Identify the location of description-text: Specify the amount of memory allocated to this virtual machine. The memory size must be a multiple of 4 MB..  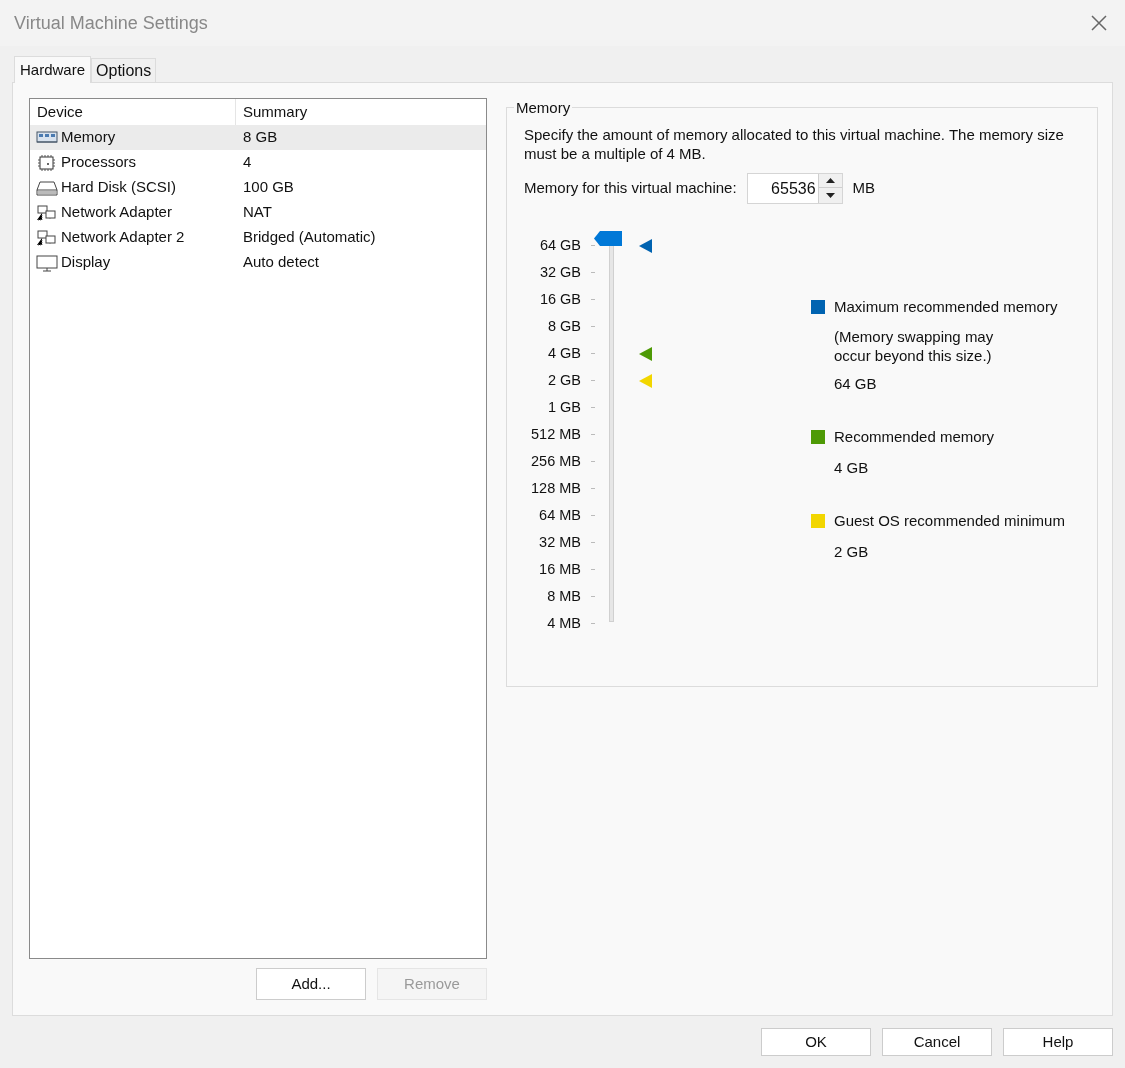
(794, 144).